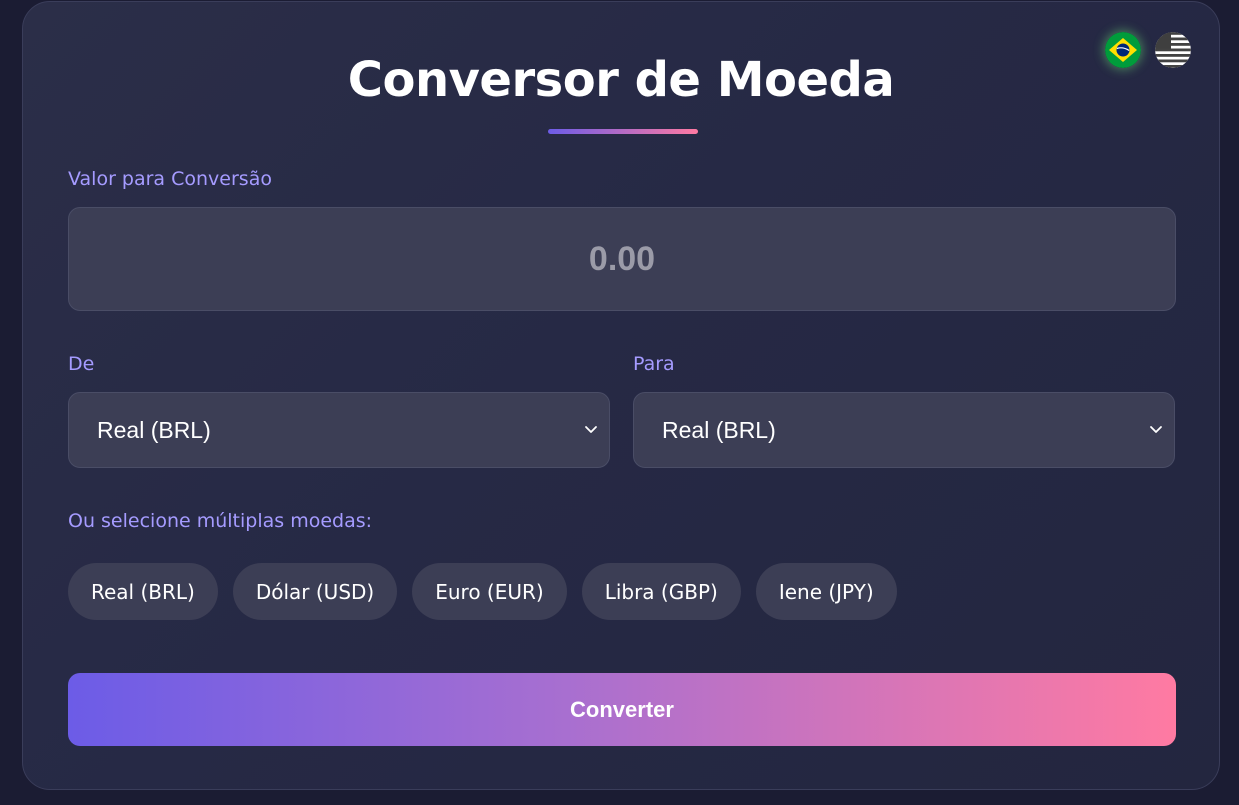 This screenshot has height=805, width=1239. I want to click on currency-chip-gbp: Libra (GBP), so click(661, 591).